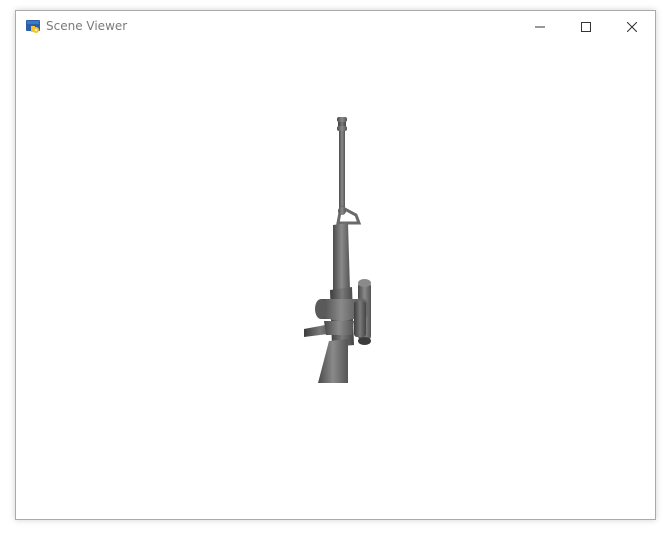 This screenshot has height=541, width=671. What do you see at coordinates (33, 26) in the screenshot?
I see `python-app-icon` at bounding box center [33, 26].